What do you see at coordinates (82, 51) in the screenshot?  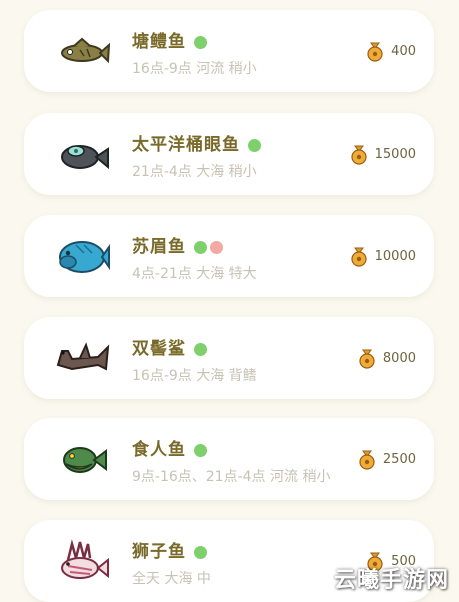 I see `pond-smelt-fish-icon` at bounding box center [82, 51].